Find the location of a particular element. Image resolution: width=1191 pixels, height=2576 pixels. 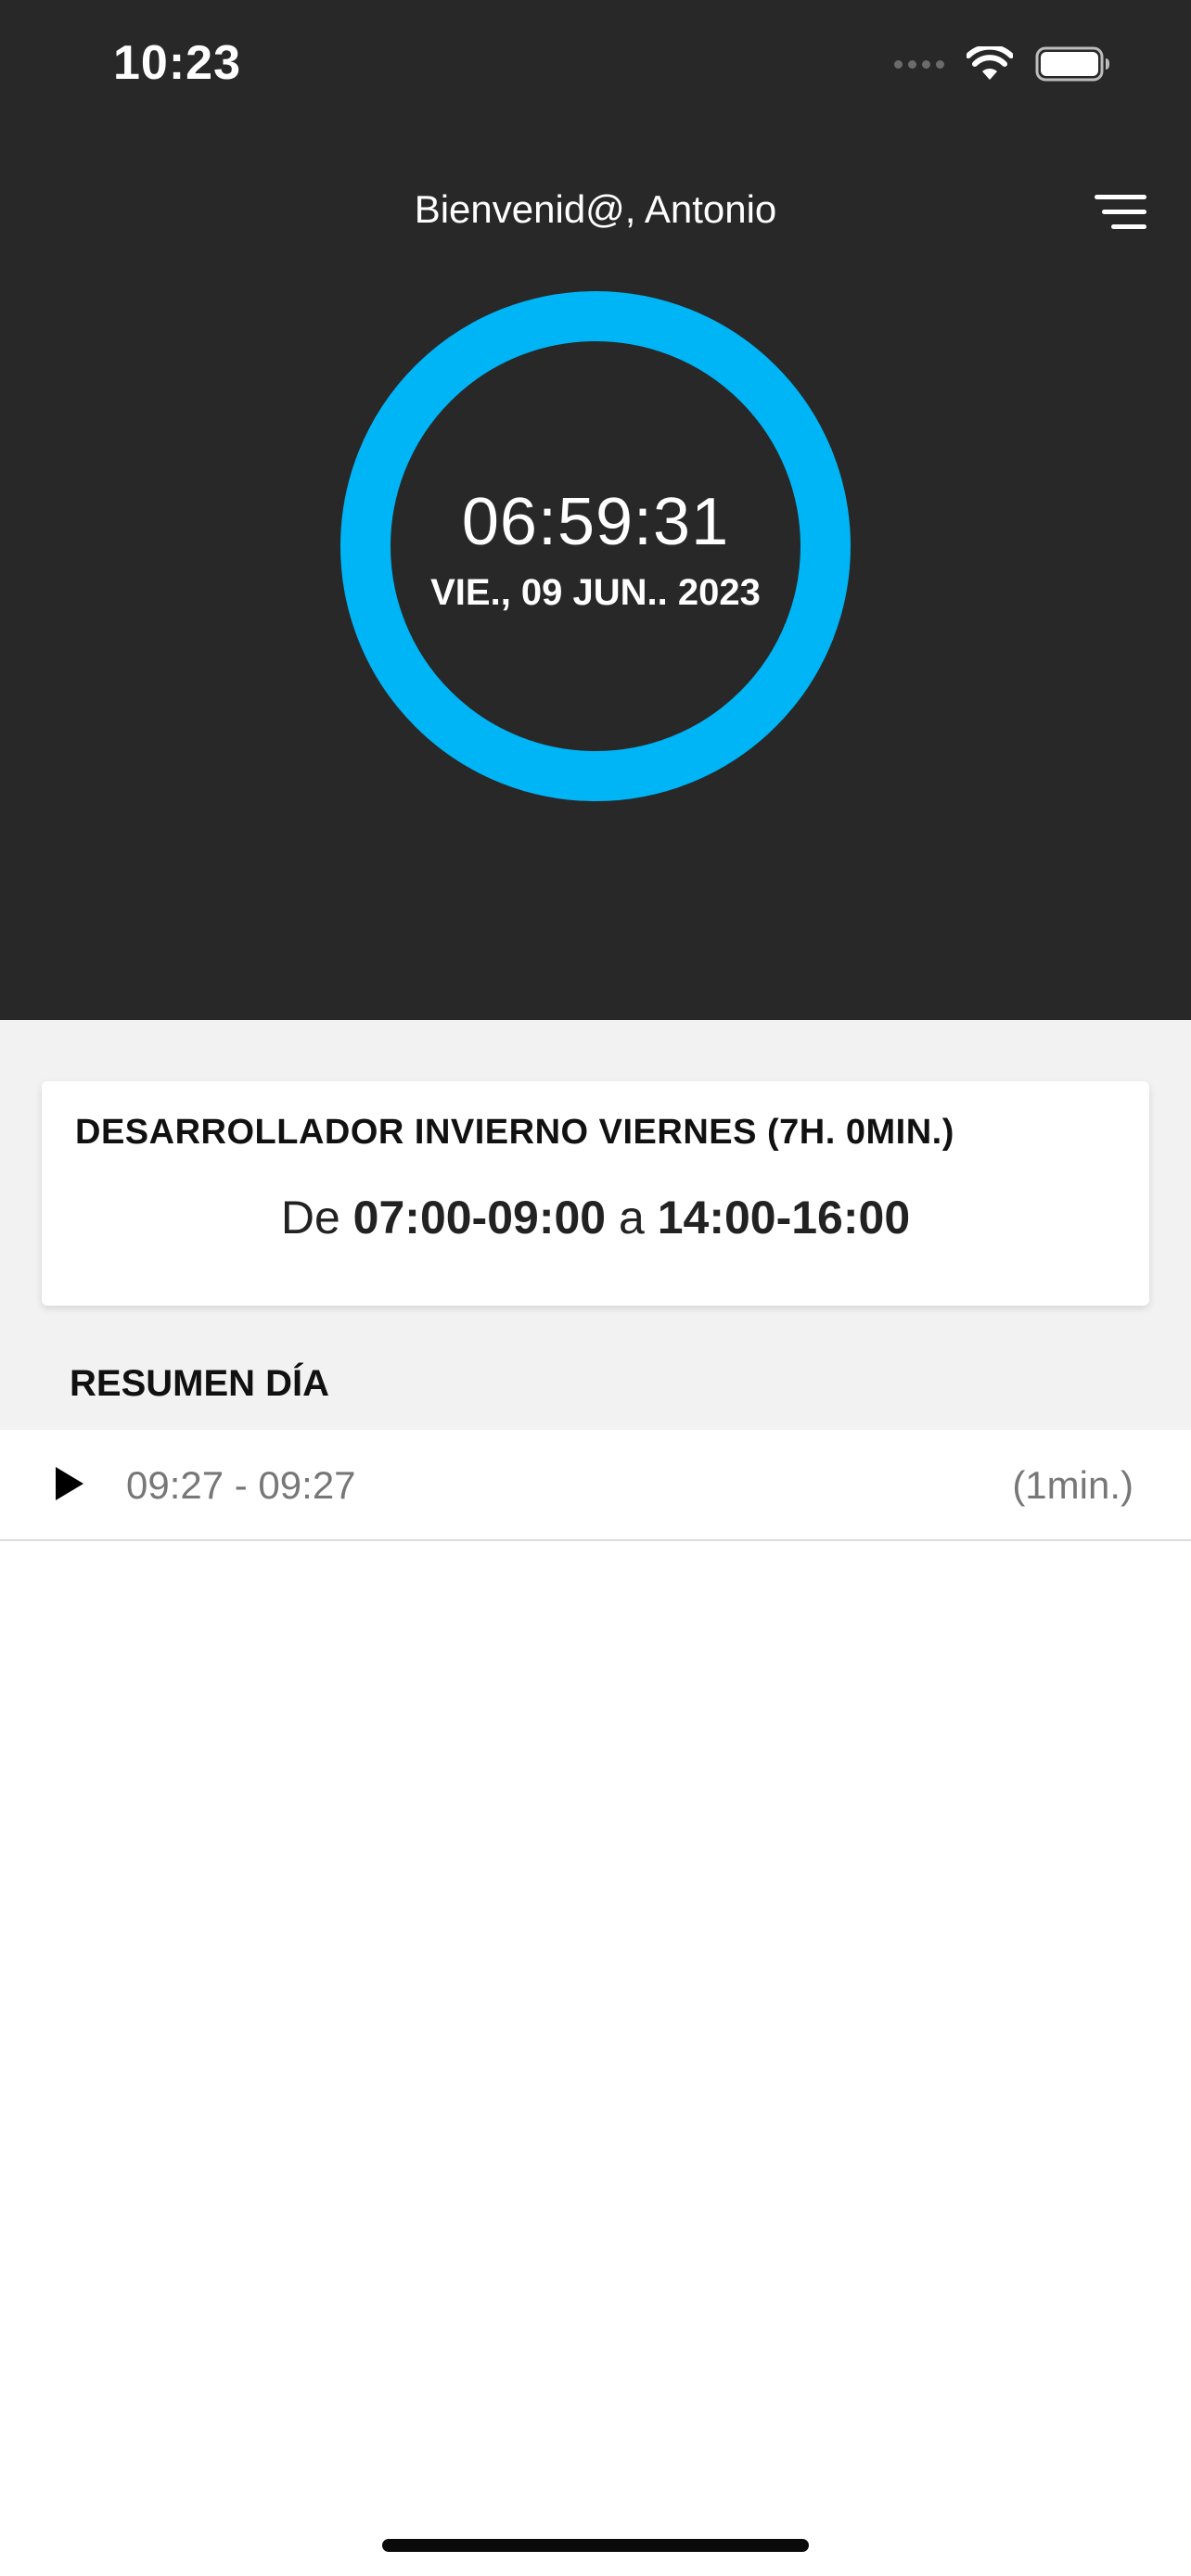

schedule-start-range: 07:00-09:00 is located at coordinates (479, 1217).